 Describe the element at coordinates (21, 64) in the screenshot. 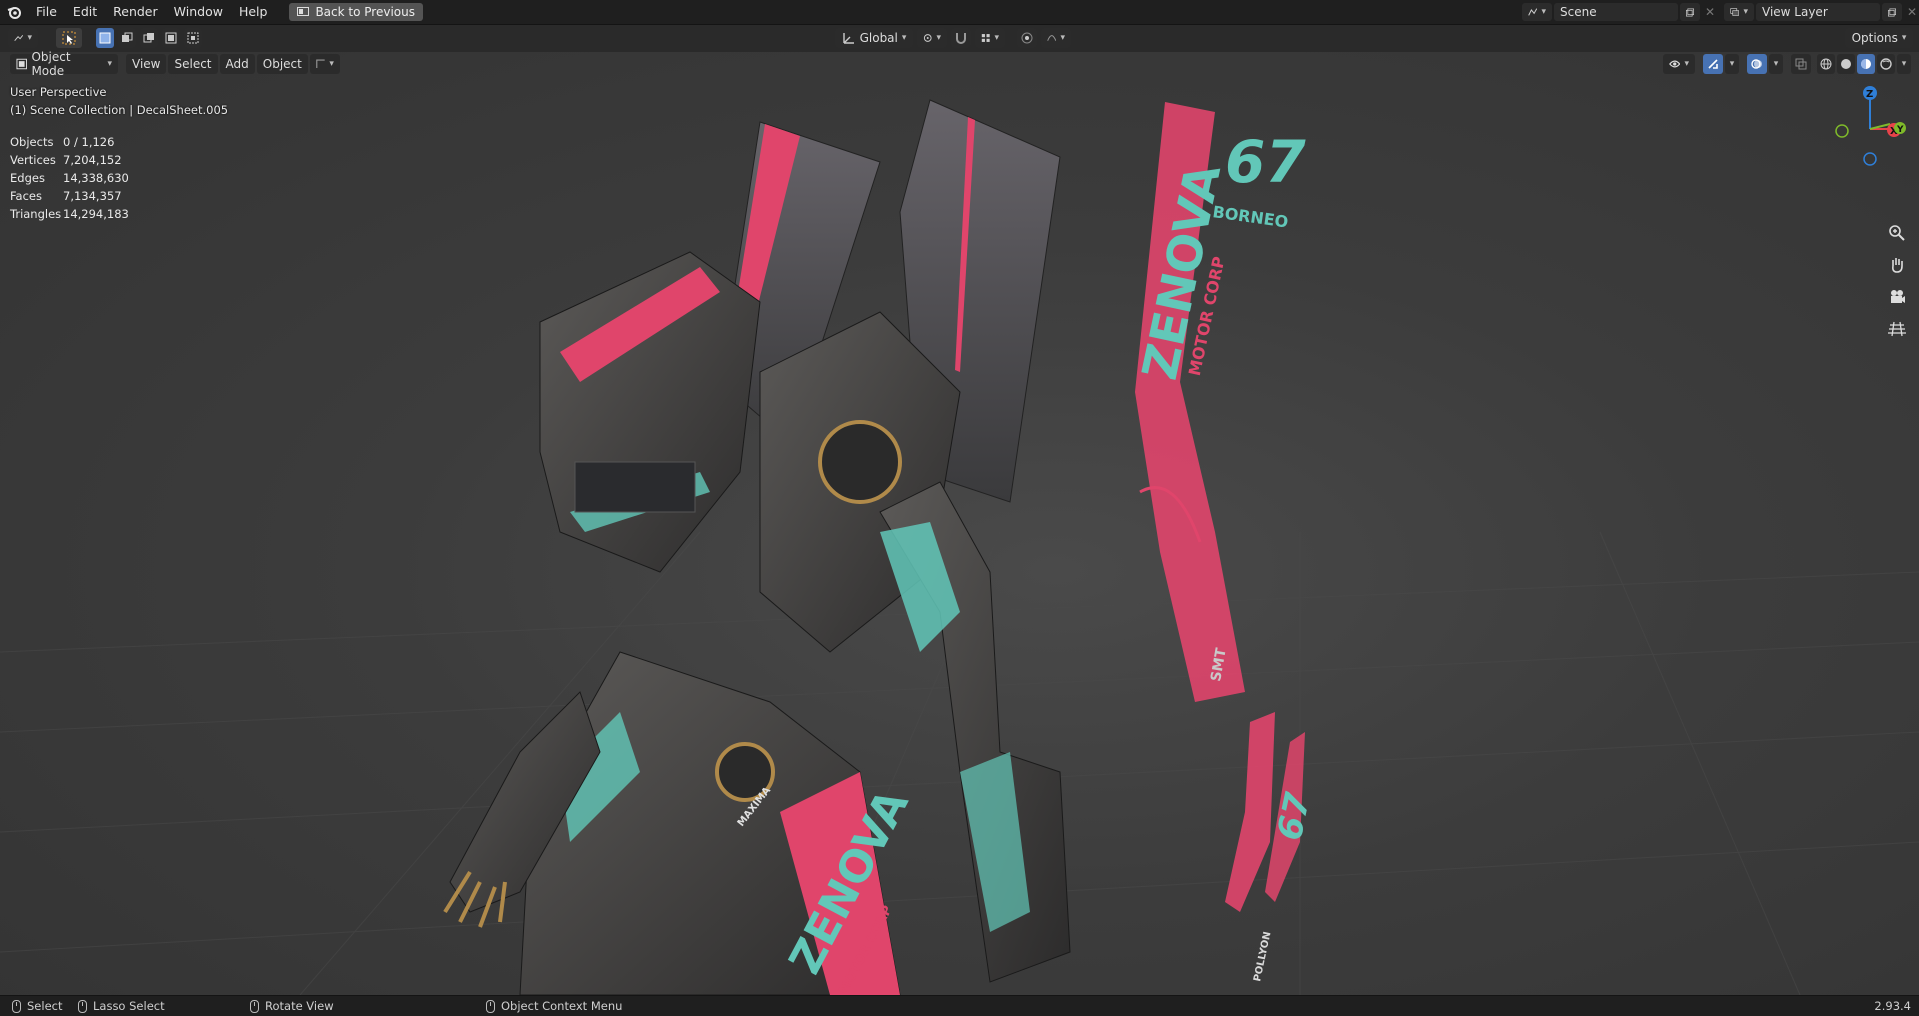

I see `object-mode-icon` at that location.